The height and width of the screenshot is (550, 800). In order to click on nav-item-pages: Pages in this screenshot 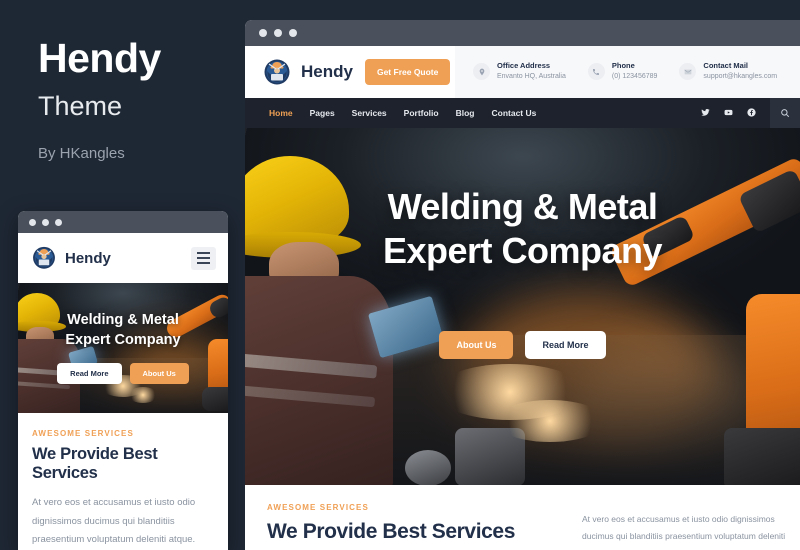, I will do `click(322, 113)`.